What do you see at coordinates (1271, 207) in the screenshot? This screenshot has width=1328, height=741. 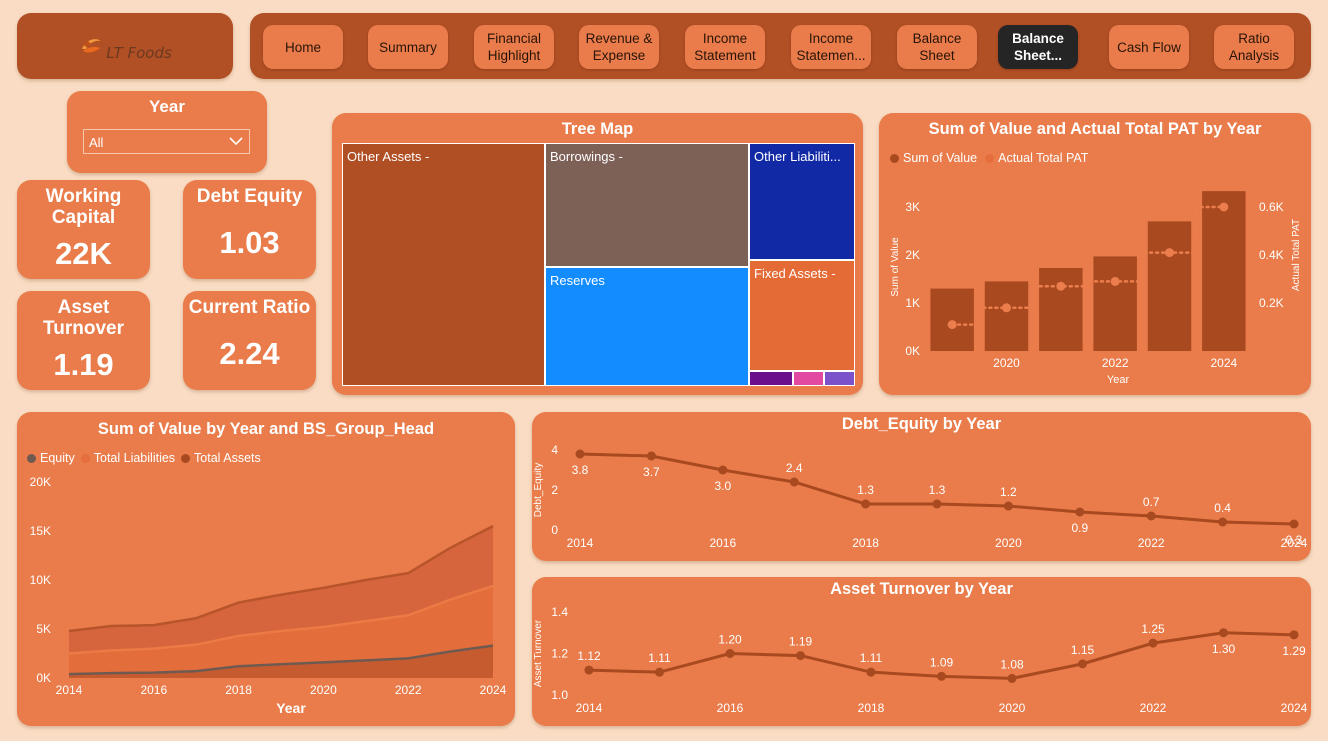 I see `y2-tick-label: 0.6K` at bounding box center [1271, 207].